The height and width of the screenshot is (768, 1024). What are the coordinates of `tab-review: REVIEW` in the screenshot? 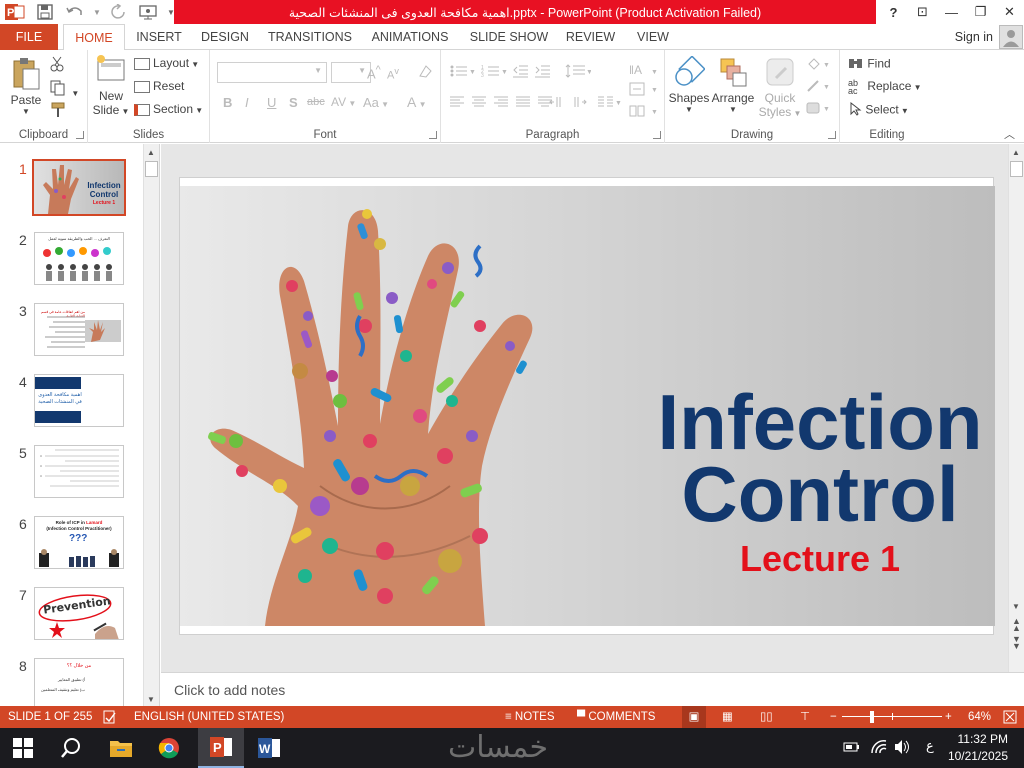 It's located at (590, 37).